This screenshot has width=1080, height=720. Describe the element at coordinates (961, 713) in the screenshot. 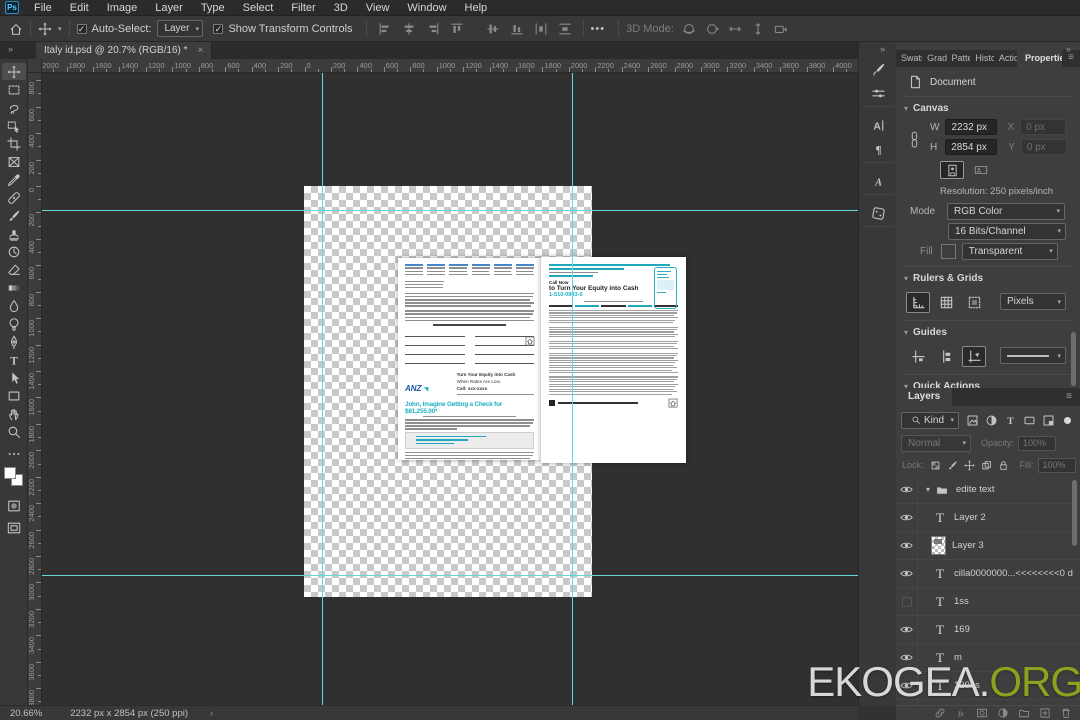

I see `layer-style-icon: fx` at that location.